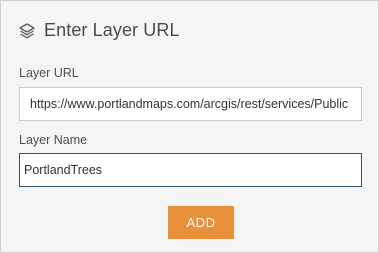  Describe the element at coordinates (190, 104) in the screenshot. I see `layer-url-input` at that location.